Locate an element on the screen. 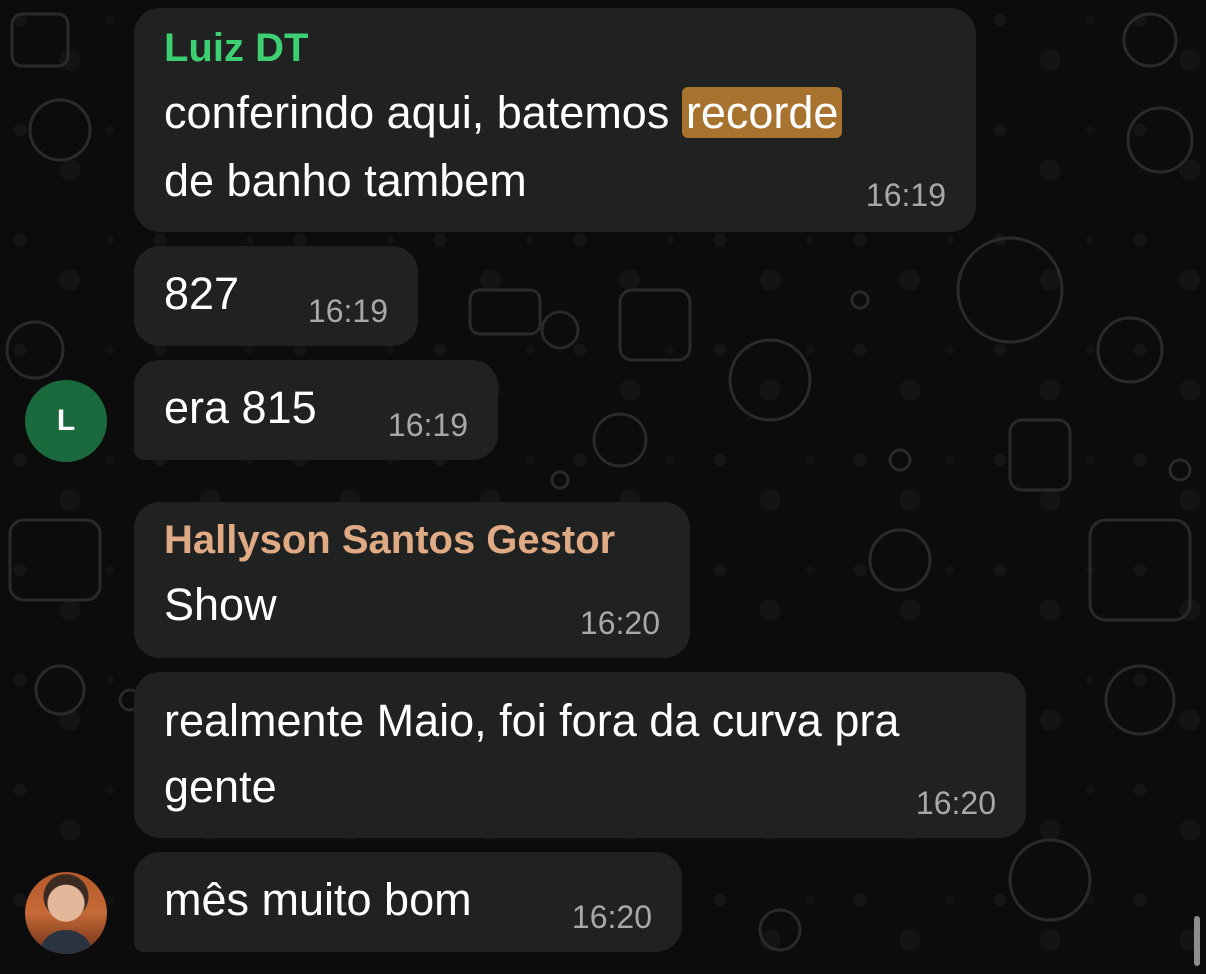 The height and width of the screenshot is (974, 1206). message-bubble: era 815 16:19 is located at coordinates (316, 410).